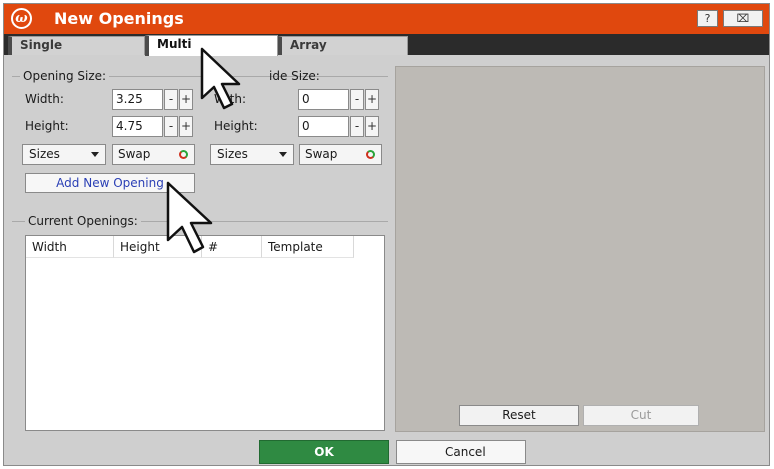  I want to click on opening-height-label: Height:, so click(47, 126).